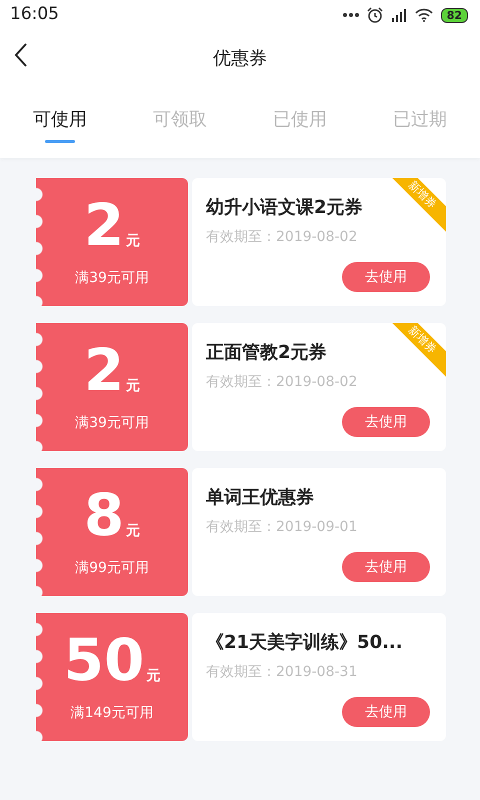 This screenshot has width=480, height=800. I want to click on coupon-condition: 满99元可用, so click(112, 568).